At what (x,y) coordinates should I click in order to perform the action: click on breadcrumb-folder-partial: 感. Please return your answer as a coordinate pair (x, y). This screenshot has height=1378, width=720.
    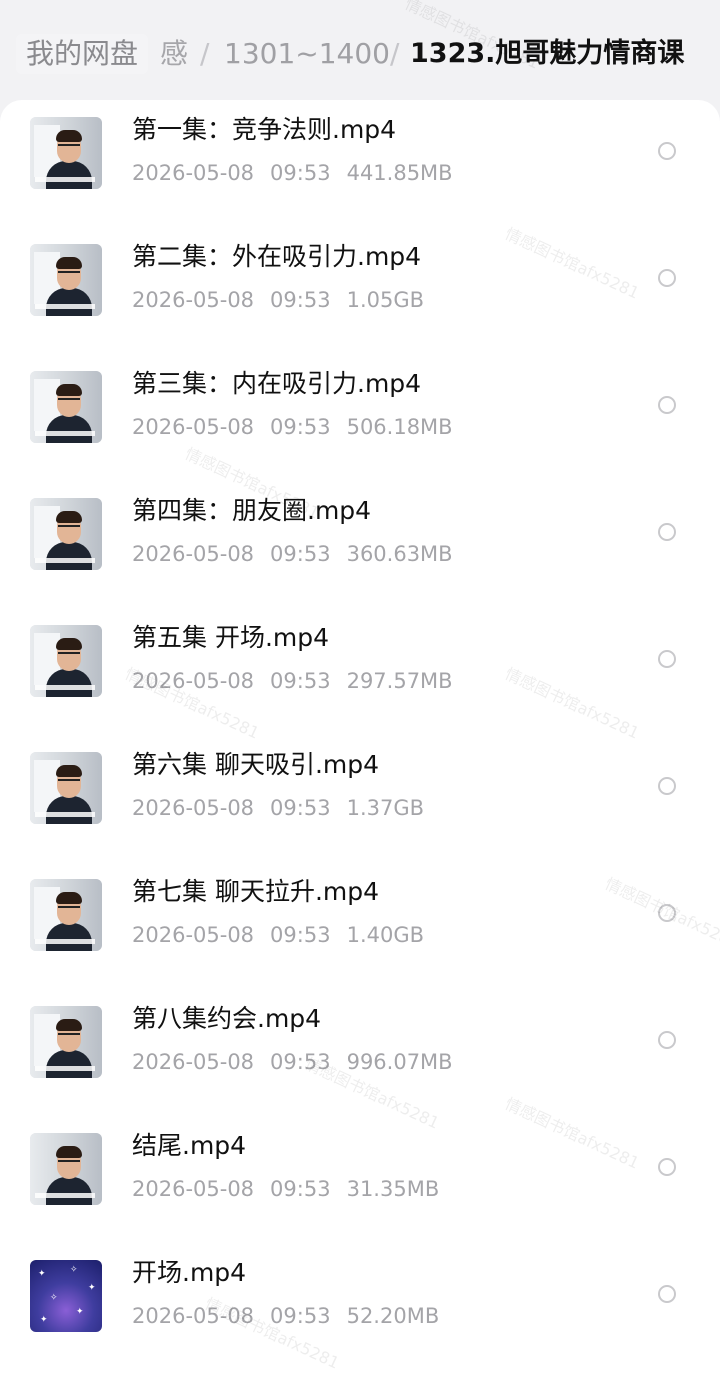
    Looking at the image, I should click on (174, 54).